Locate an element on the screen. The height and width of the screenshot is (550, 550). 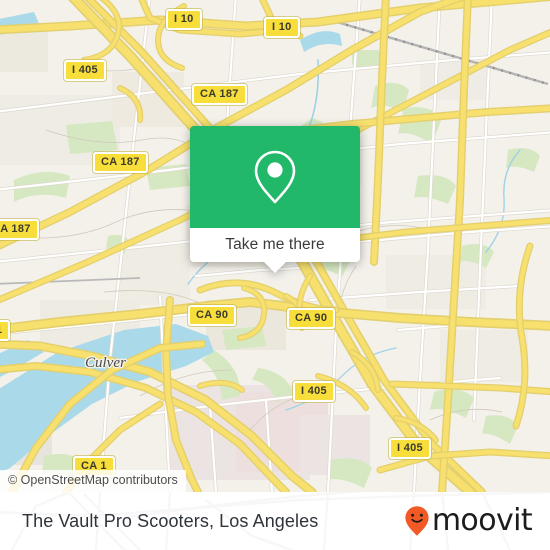
shield-ca187-mid: CA 187 is located at coordinates (120, 162).